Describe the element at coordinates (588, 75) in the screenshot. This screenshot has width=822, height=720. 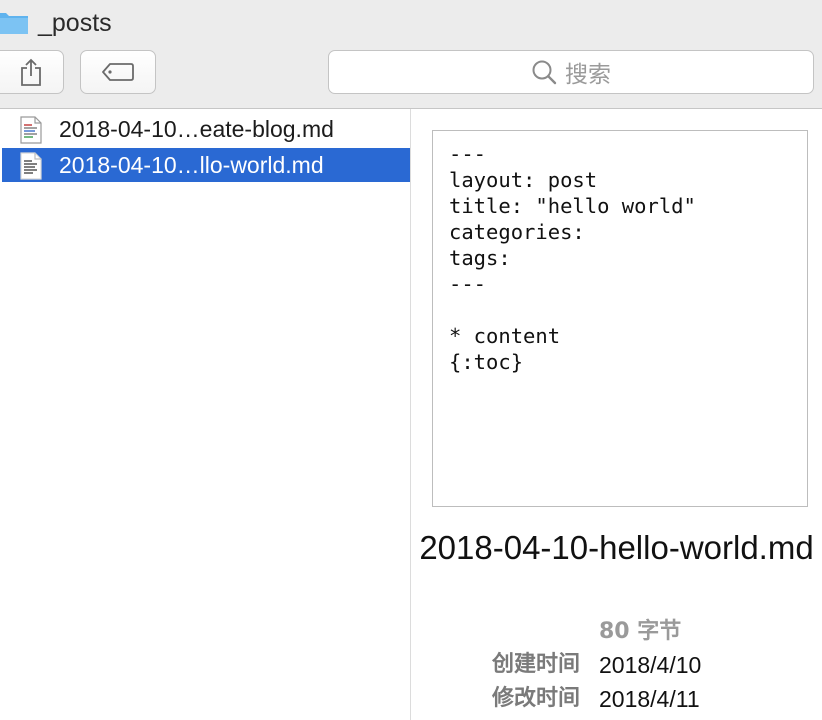
I see `search-placeholder: 搜索` at that location.